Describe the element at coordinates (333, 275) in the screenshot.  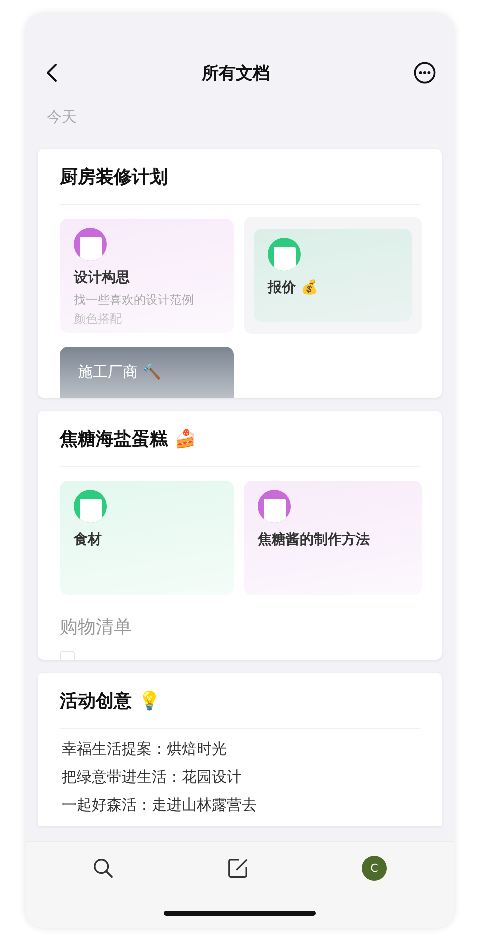
I see `document-tile: 报价 💰` at that location.